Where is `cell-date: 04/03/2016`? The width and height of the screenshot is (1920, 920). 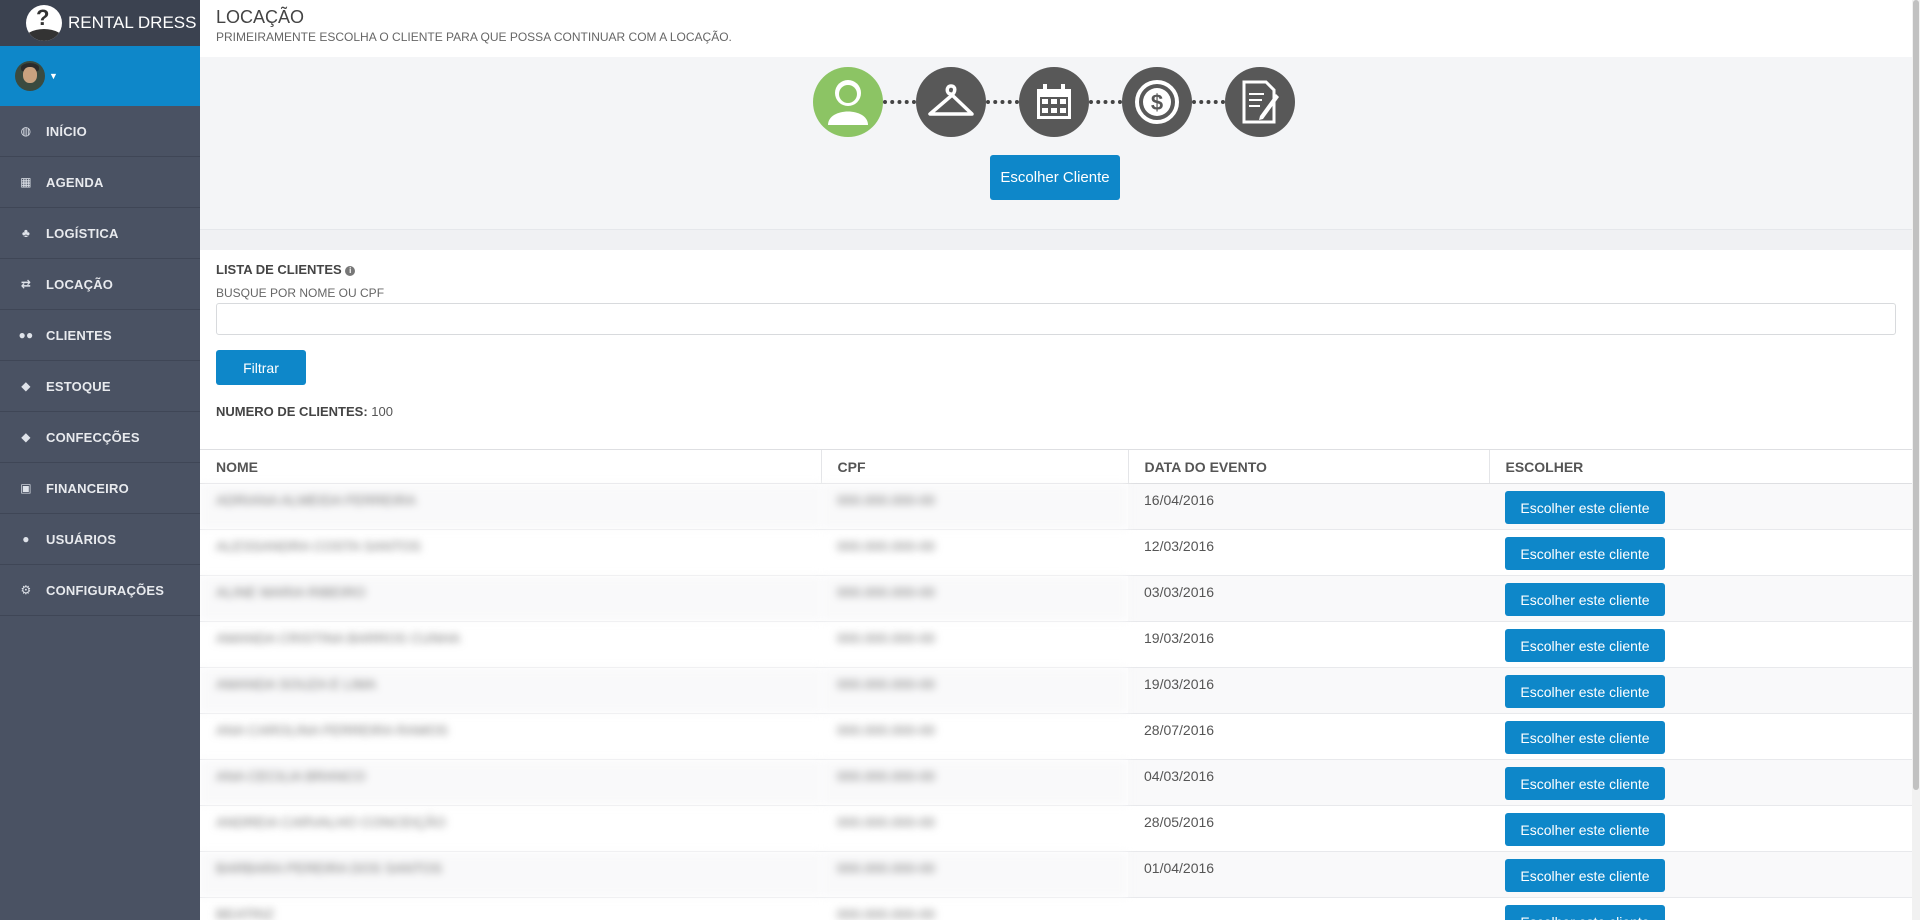 cell-date: 04/03/2016 is located at coordinates (1308, 782).